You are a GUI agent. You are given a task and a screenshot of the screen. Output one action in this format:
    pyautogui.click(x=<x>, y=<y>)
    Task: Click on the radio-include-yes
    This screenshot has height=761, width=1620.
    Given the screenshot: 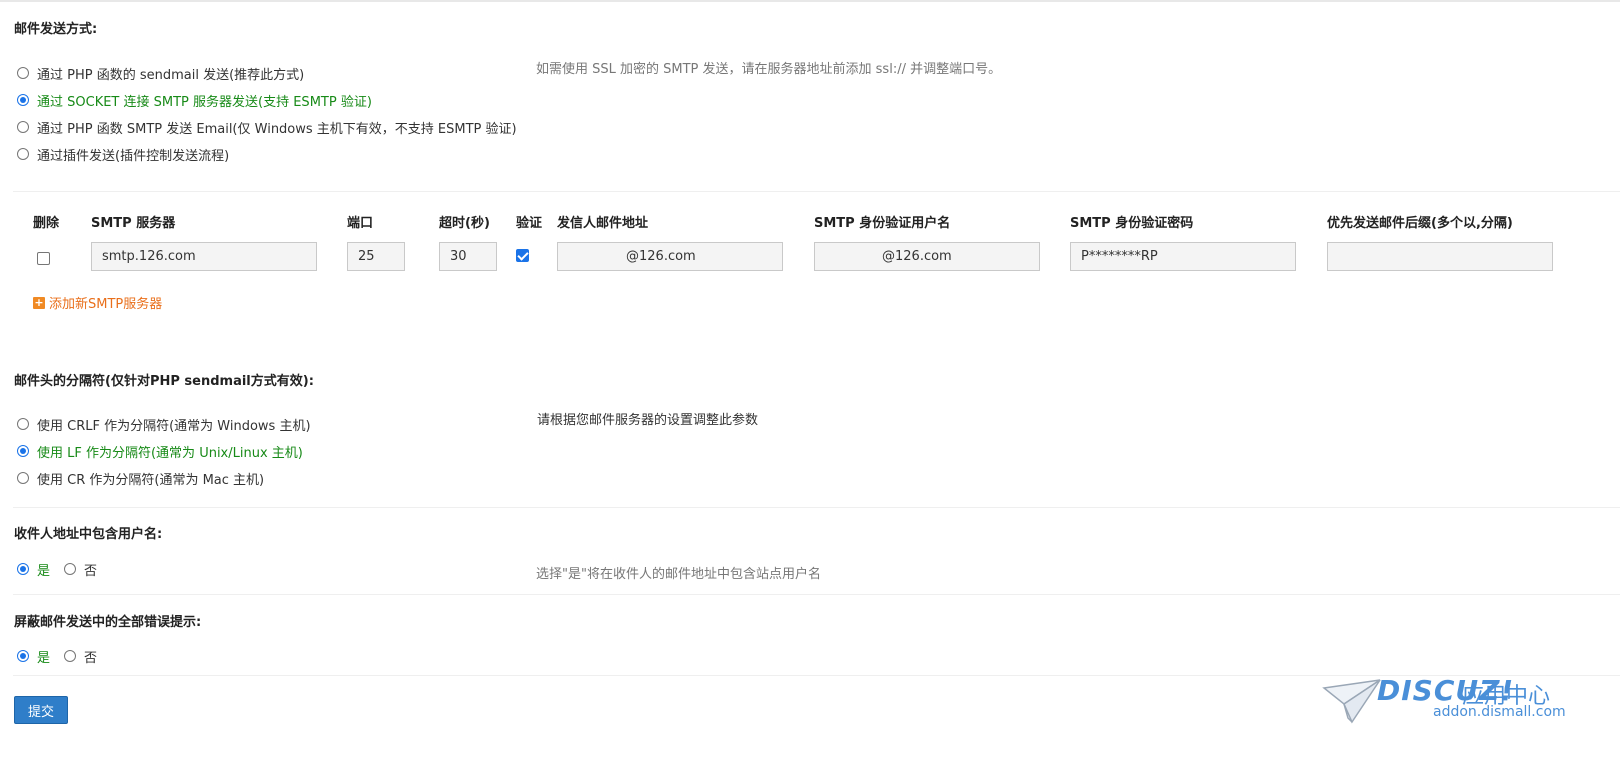 What is the action you would take?
    pyautogui.click(x=23, y=569)
    